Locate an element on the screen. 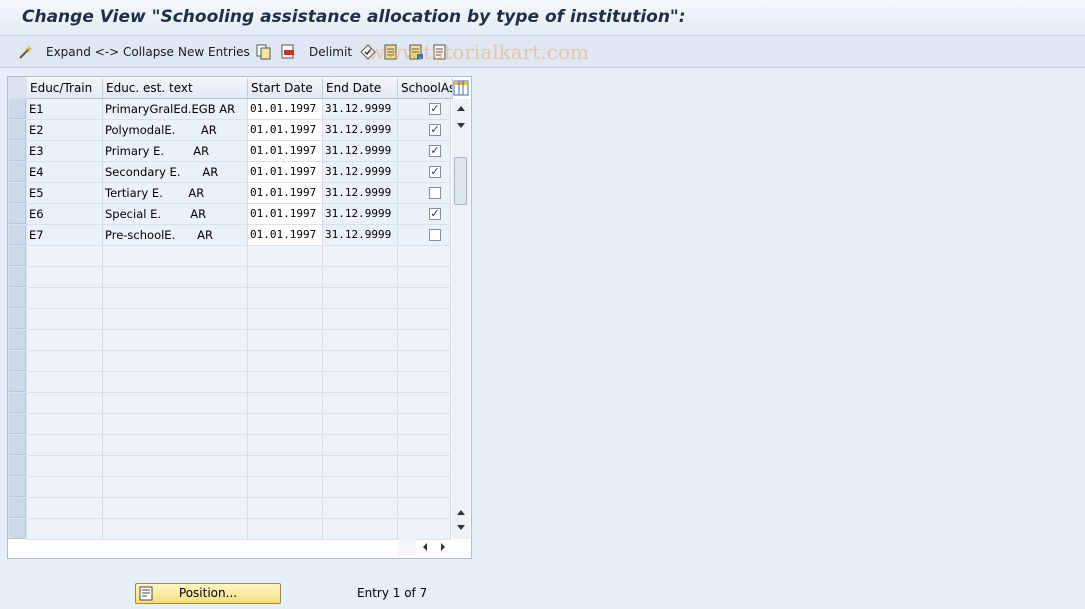 This screenshot has width=1085, height=609. cell-educ-text: Secondary E. AR is located at coordinates (175, 172).